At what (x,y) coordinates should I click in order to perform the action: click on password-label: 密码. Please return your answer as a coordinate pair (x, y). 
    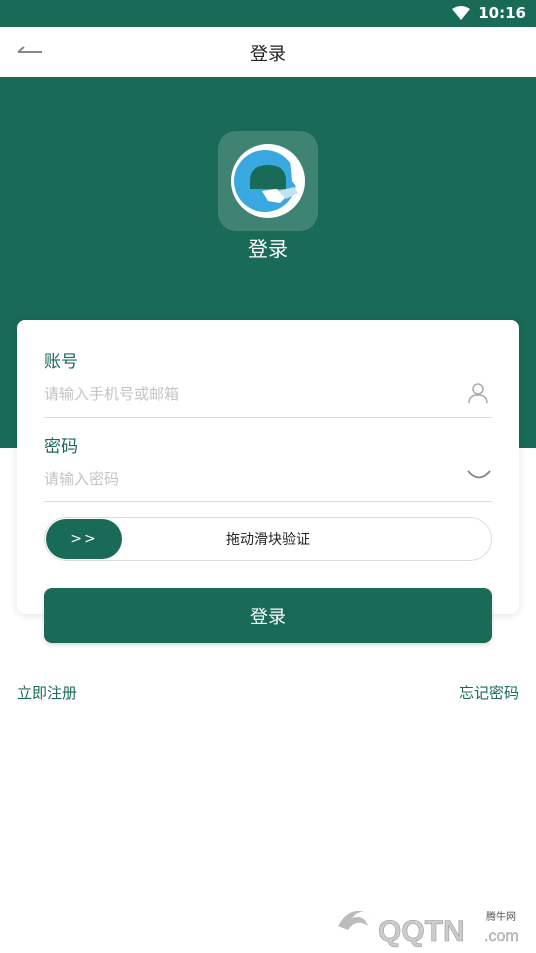
    Looking at the image, I should click on (61, 447).